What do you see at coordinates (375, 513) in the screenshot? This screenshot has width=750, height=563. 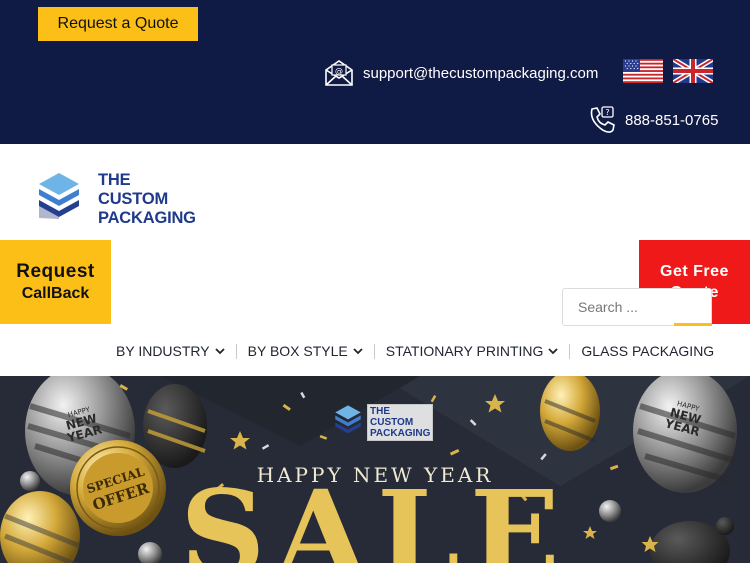 I see `banner-sale-text: SALE` at bounding box center [375, 513].